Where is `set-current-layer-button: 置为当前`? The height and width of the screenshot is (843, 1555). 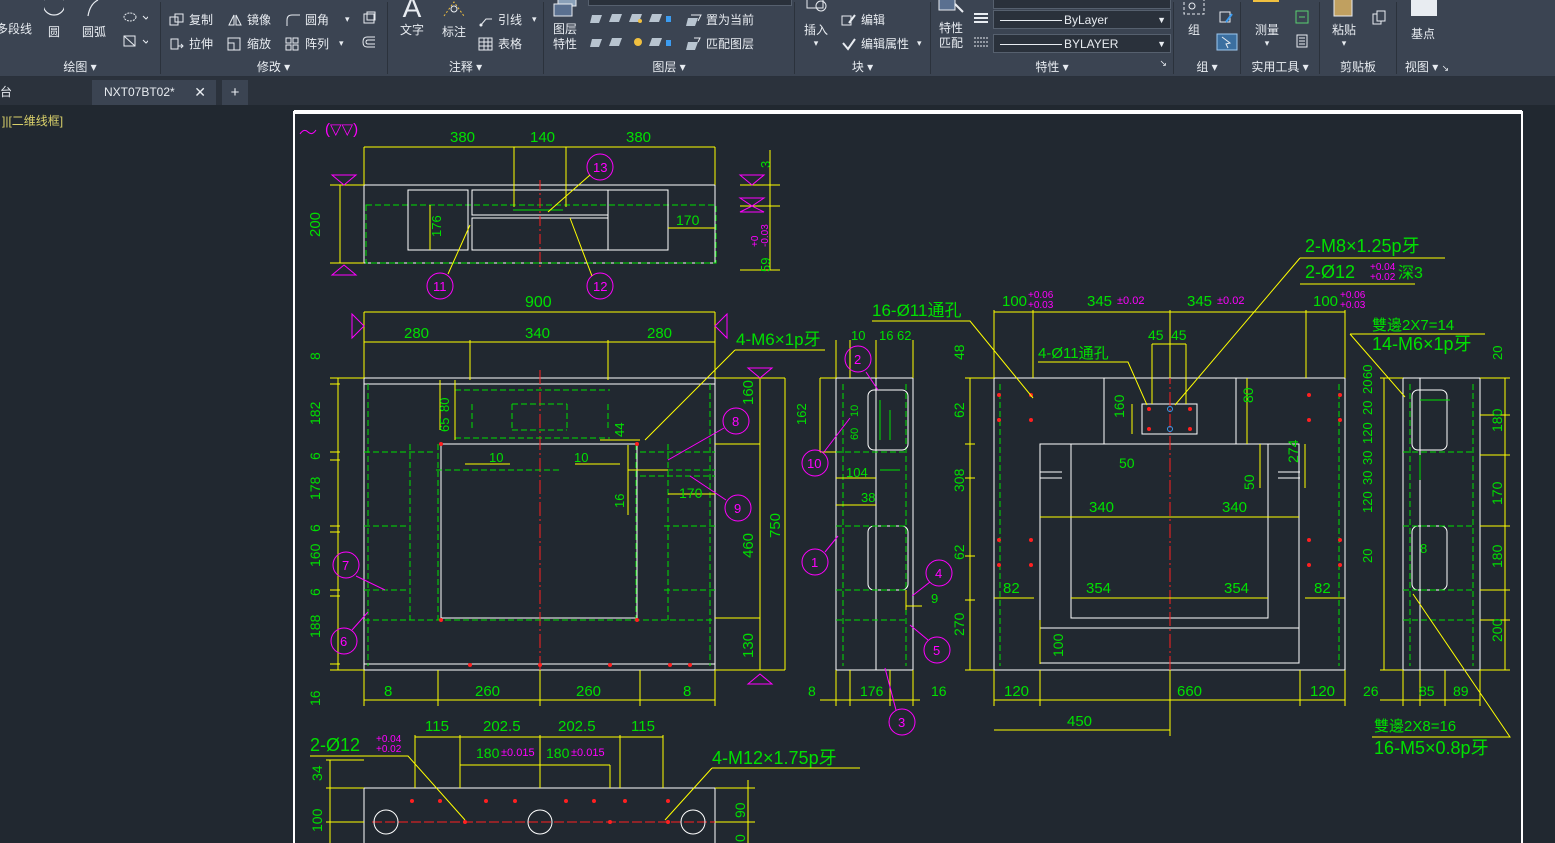 set-current-layer-button: 置为当前 is located at coordinates (720, 19).